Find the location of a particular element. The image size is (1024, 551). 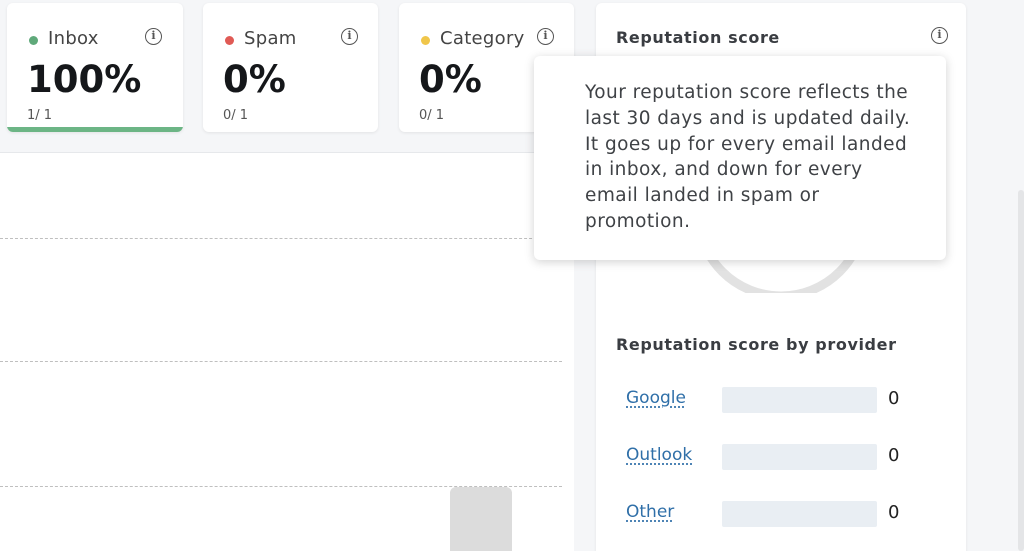

spam-label: Spam is located at coordinates (270, 38).